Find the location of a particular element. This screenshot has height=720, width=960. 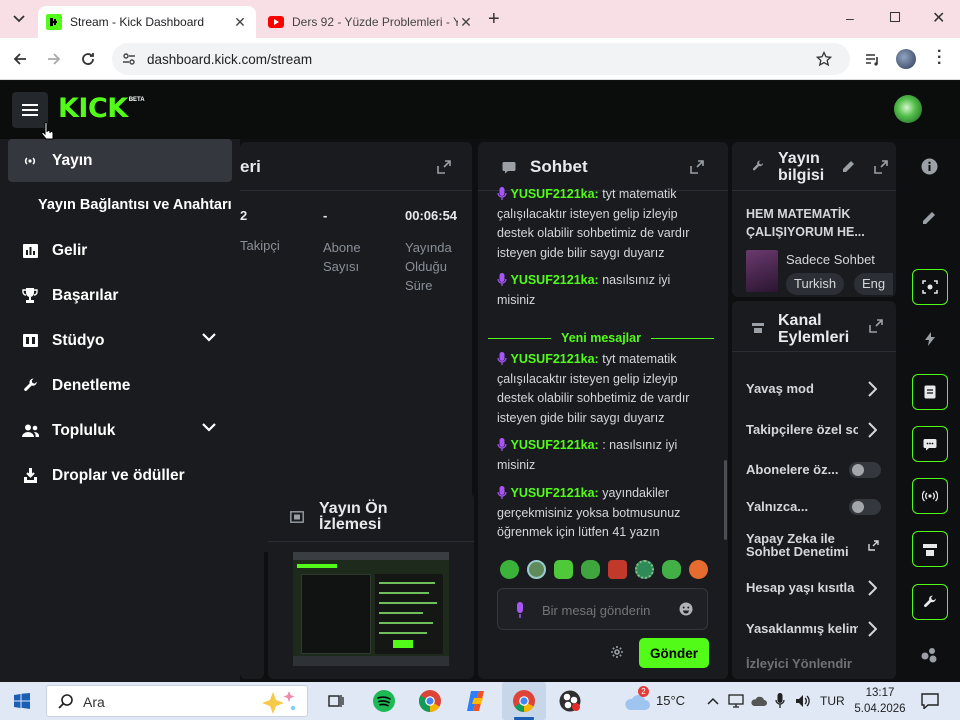

onedrive-icon is located at coordinates (759, 701).